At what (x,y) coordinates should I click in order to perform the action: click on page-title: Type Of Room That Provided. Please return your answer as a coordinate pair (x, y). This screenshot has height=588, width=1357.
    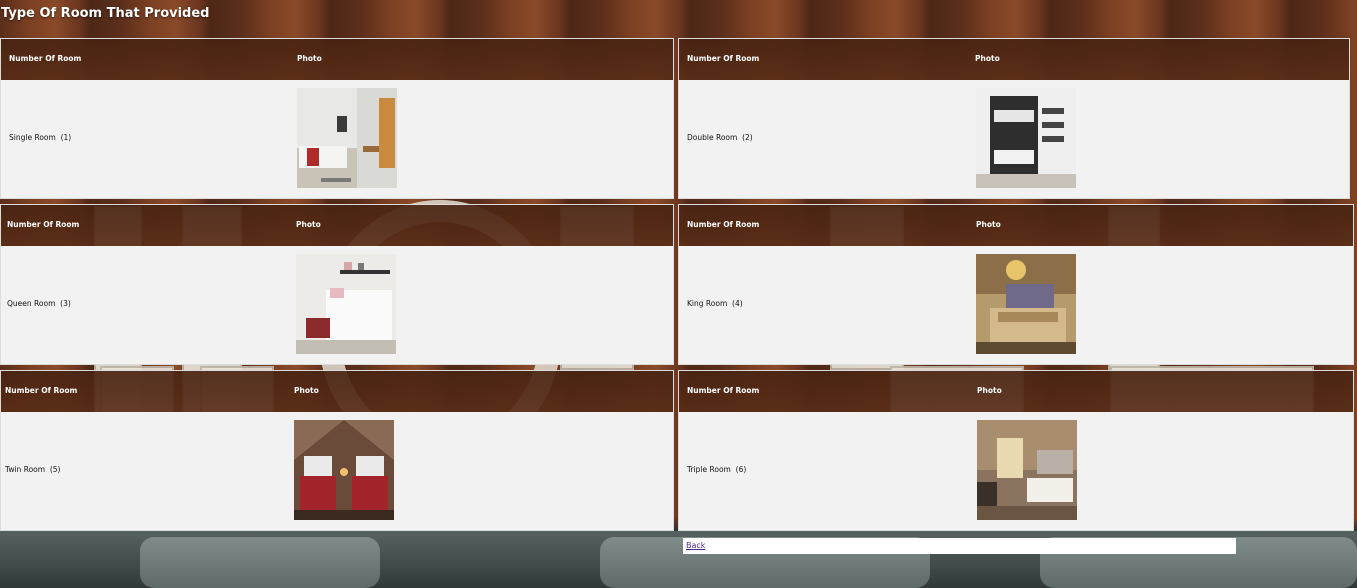
    Looking at the image, I should click on (105, 13).